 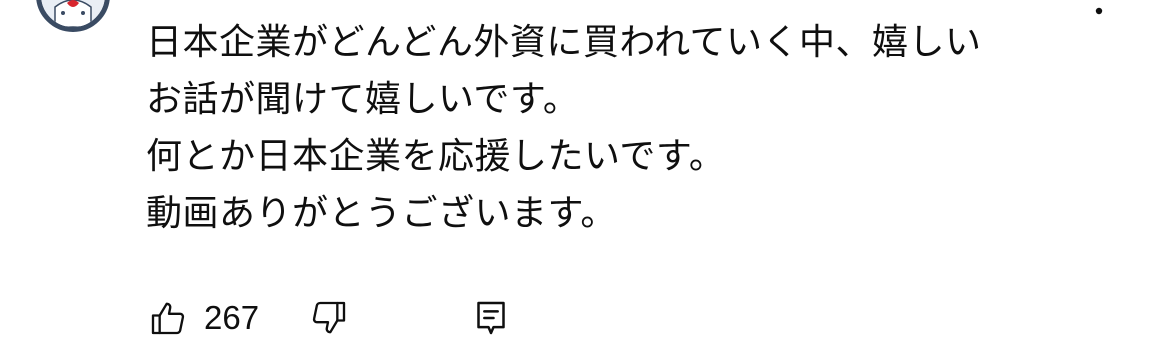 I want to click on thumbs-down-icon, so click(x=329, y=317).